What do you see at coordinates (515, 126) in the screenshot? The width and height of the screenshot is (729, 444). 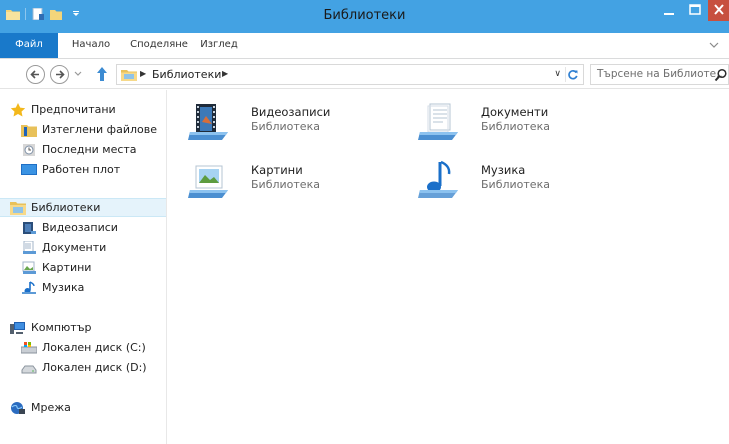 I see `library-documents-type: Библиотека` at bounding box center [515, 126].